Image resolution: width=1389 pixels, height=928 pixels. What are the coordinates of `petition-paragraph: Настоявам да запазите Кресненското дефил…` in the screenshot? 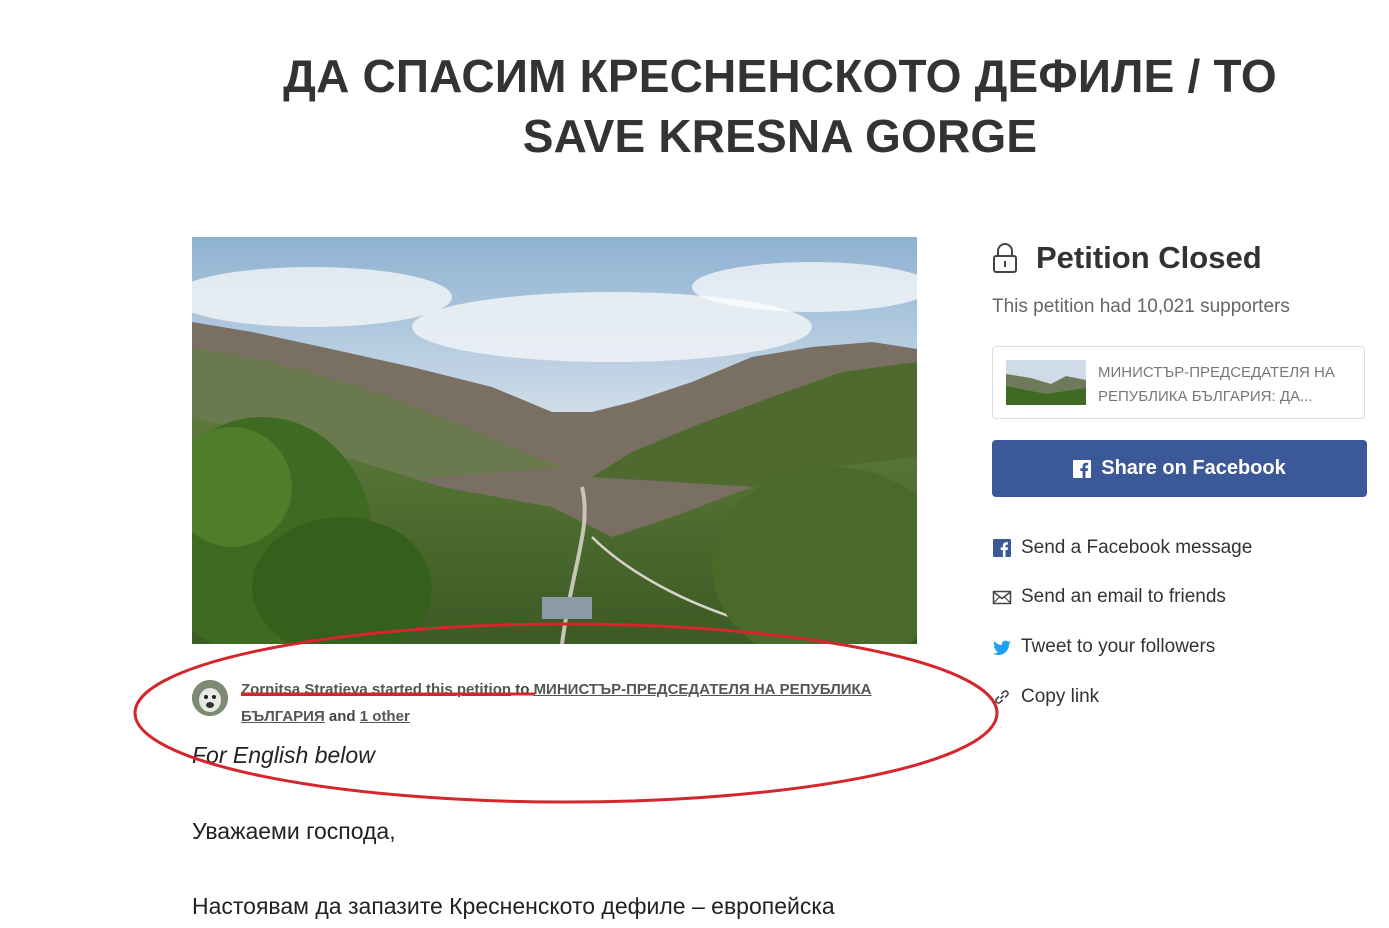 It's located at (513, 906).